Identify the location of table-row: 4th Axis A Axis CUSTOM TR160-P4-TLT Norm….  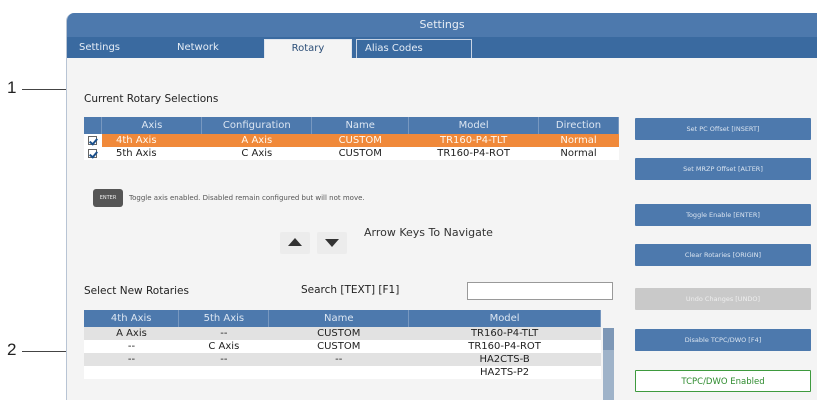
(351, 140).